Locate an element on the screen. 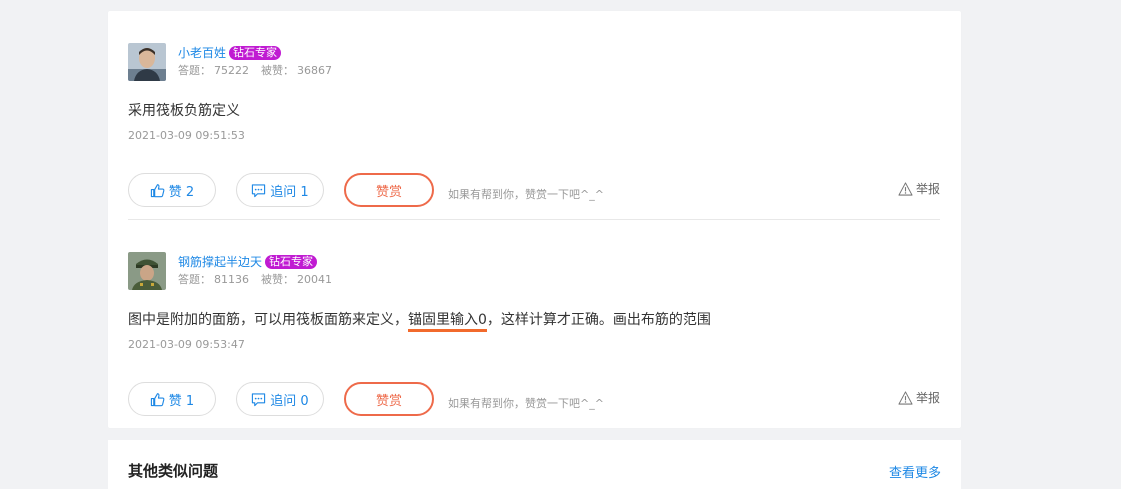 Image resolution: width=1121 pixels, height=489 pixels. like-button: 赞 1 is located at coordinates (172, 399).